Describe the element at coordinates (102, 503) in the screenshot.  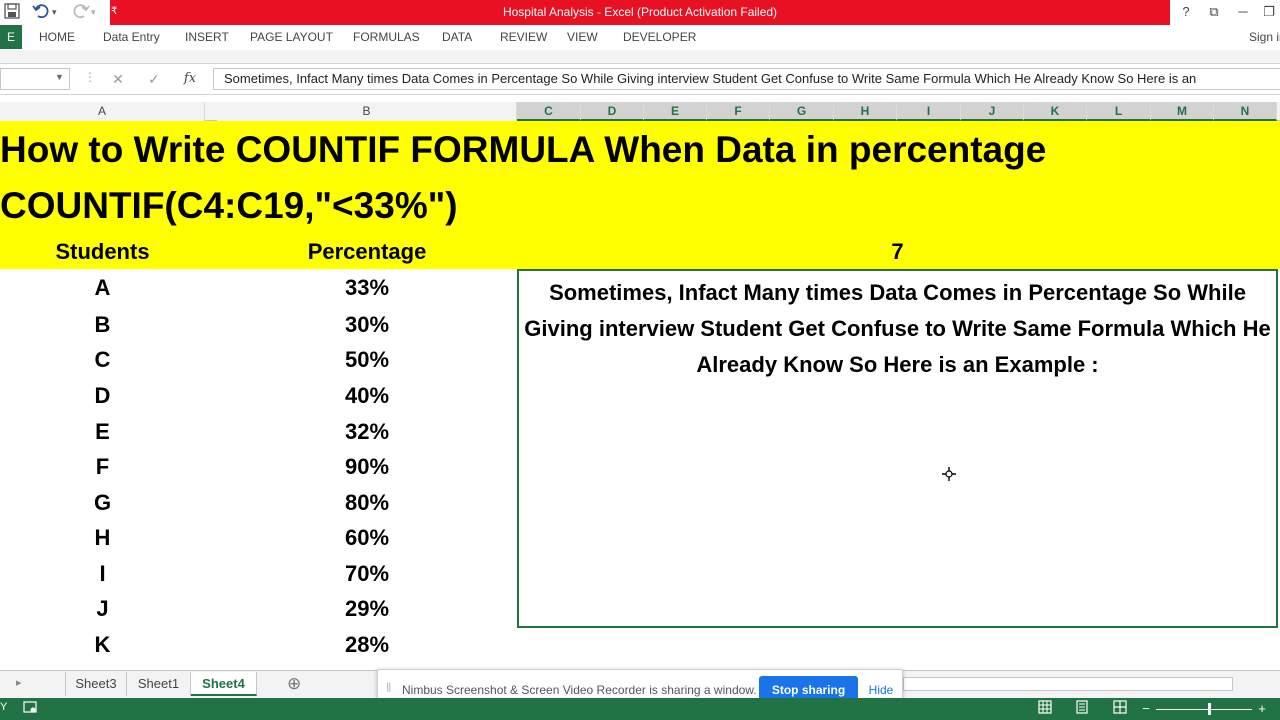
I see `student-cell: G` at that location.